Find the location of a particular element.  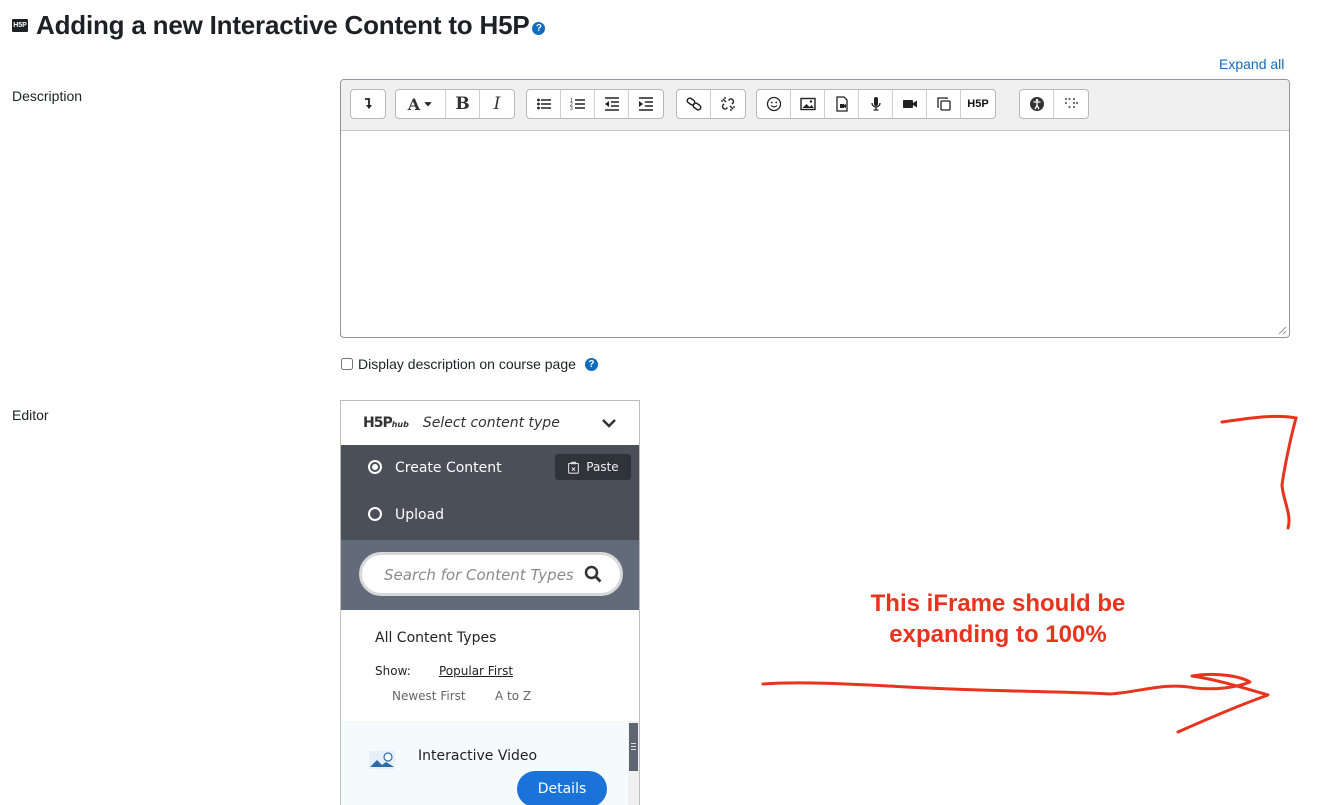

upload-label: Upload is located at coordinates (419, 515).